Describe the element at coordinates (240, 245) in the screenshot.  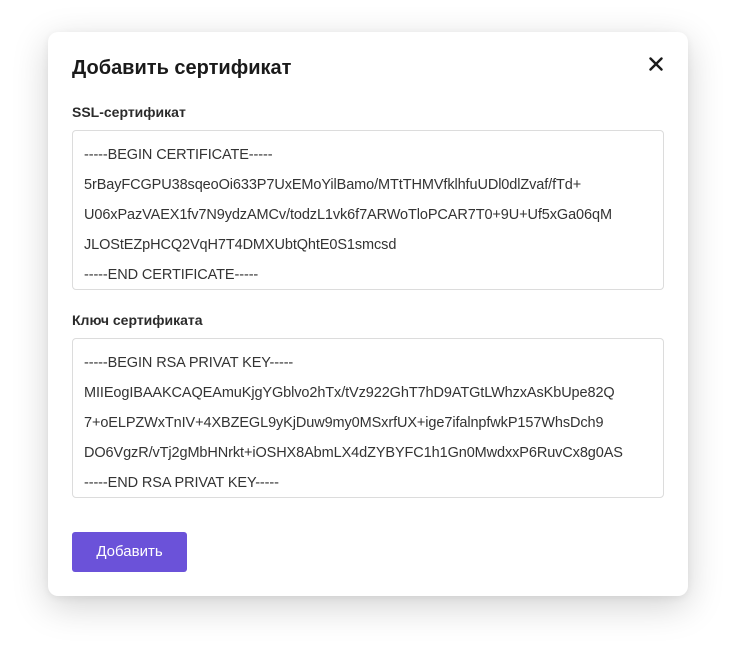
I see `ssl-certificate-line: JLOStEZpHCQ2VqH7T4DMXUbtQhtE0S1smcsd` at that location.